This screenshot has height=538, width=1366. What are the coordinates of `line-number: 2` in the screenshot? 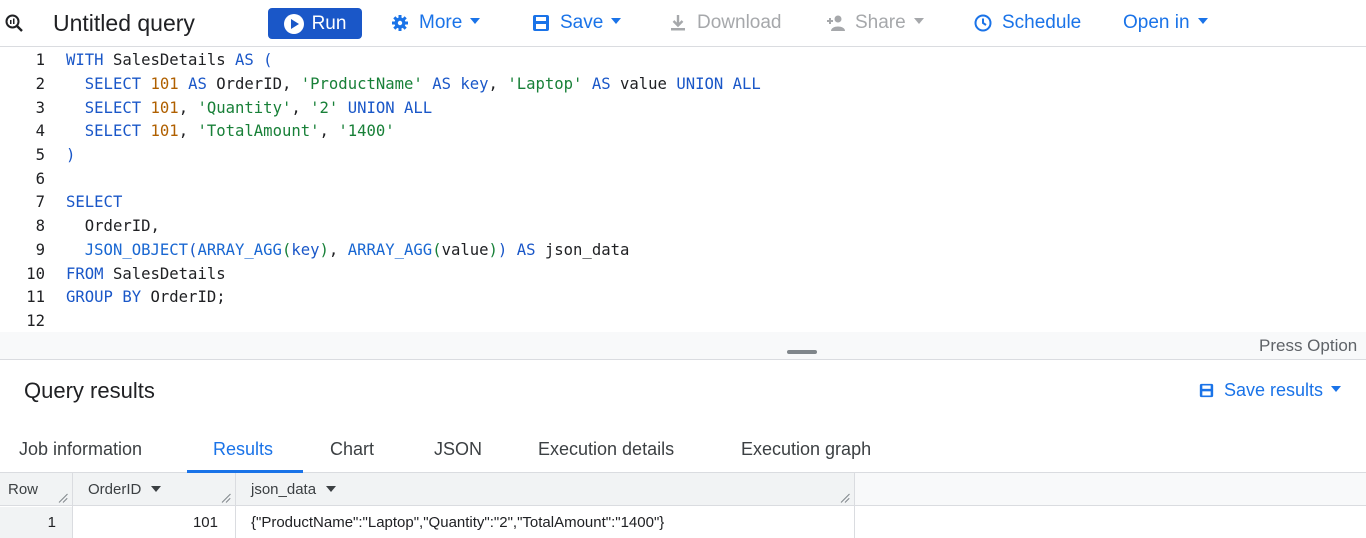 It's located at (40, 84).